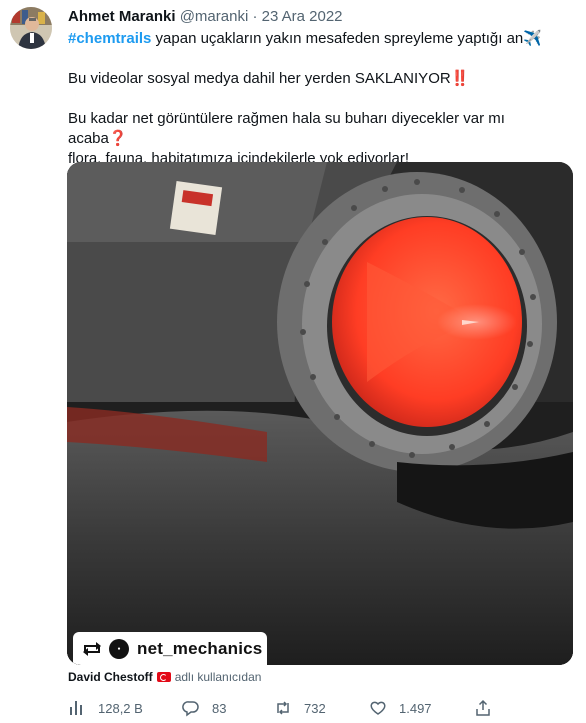 The image size is (586, 723). Describe the element at coordinates (315, 708) in the screenshot. I see `retweet-count: 732` at that location.